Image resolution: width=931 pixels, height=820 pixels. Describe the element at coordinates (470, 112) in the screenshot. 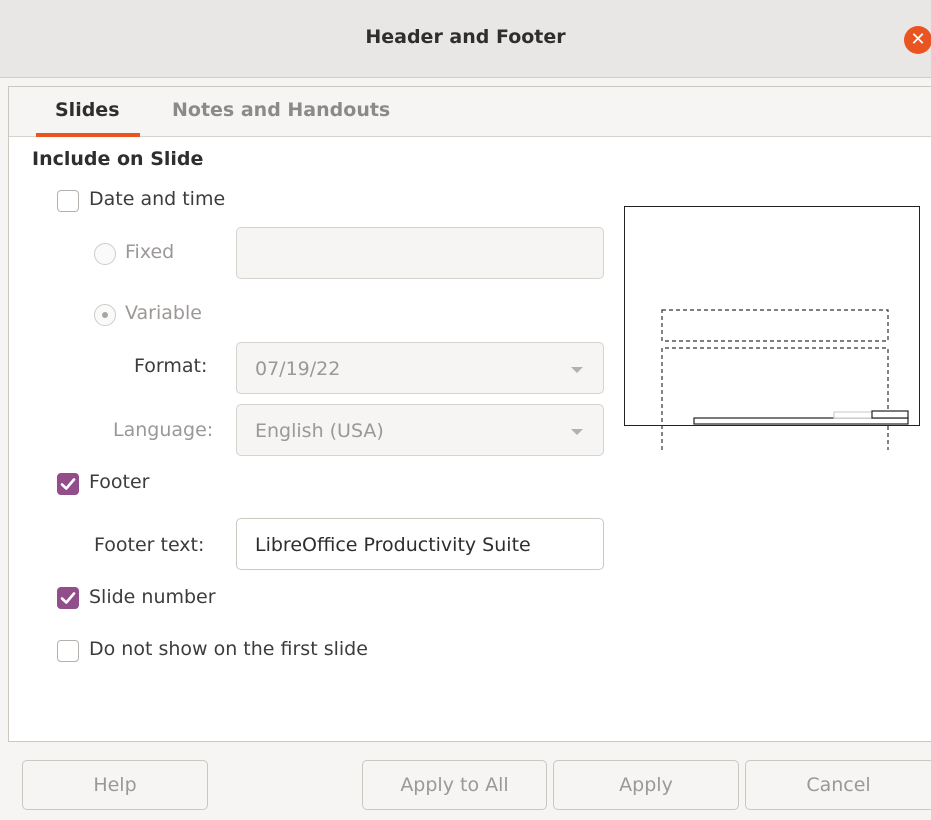

I see `tab-bar: Slides Notes and Handouts` at that location.